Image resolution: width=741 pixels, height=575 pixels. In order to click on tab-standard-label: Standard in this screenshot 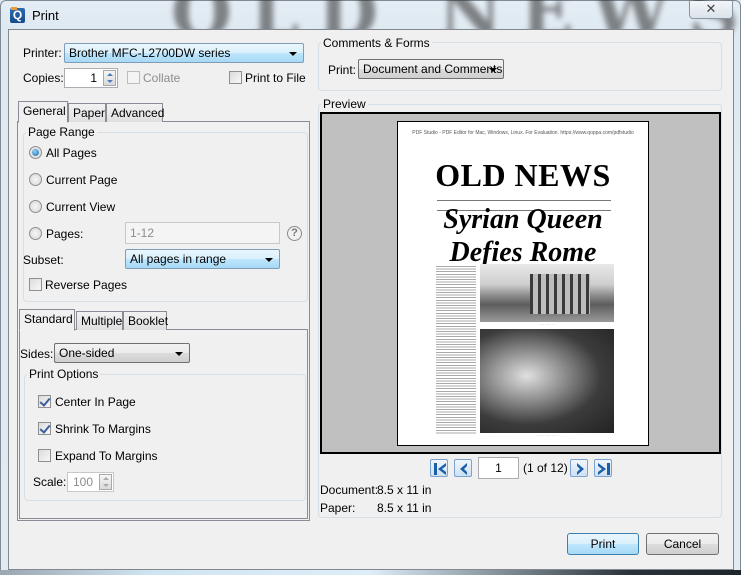, I will do `click(48, 319)`.